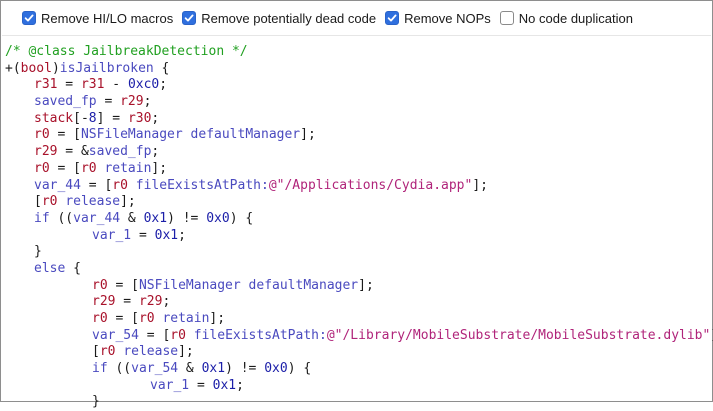 This screenshot has height=411, width=713. What do you see at coordinates (13, 68) in the screenshot?
I see `method-prefix: +(` at bounding box center [13, 68].